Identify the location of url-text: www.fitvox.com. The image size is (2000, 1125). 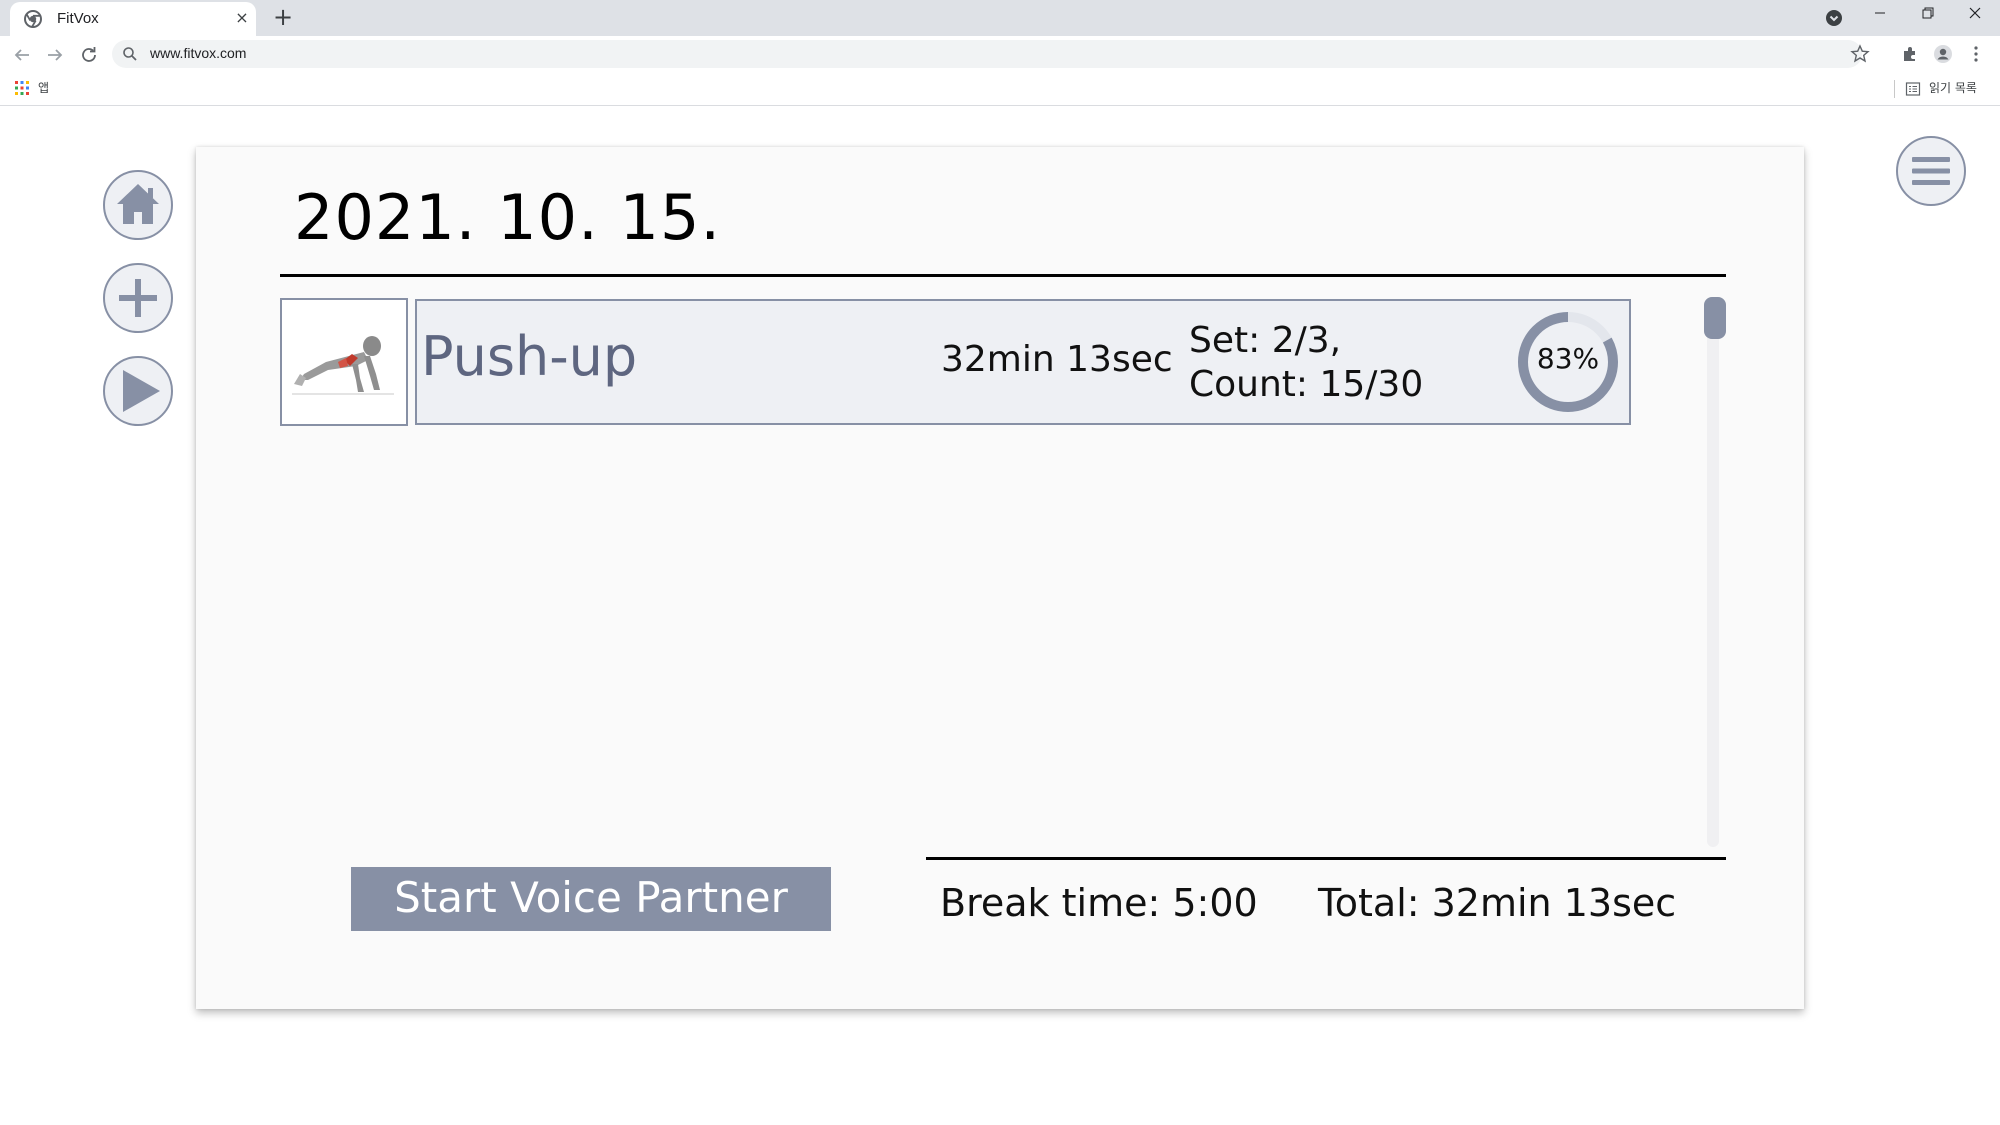
(198, 53).